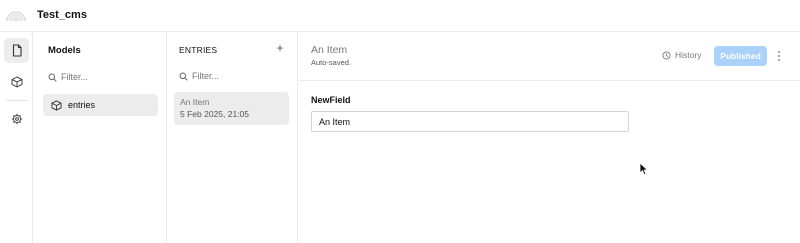 The image size is (800, 243). What do you see at coordinates (198, 50) in the screenshot?
I see `entries-title: ENTRIES` at bounding box center [198, 50].